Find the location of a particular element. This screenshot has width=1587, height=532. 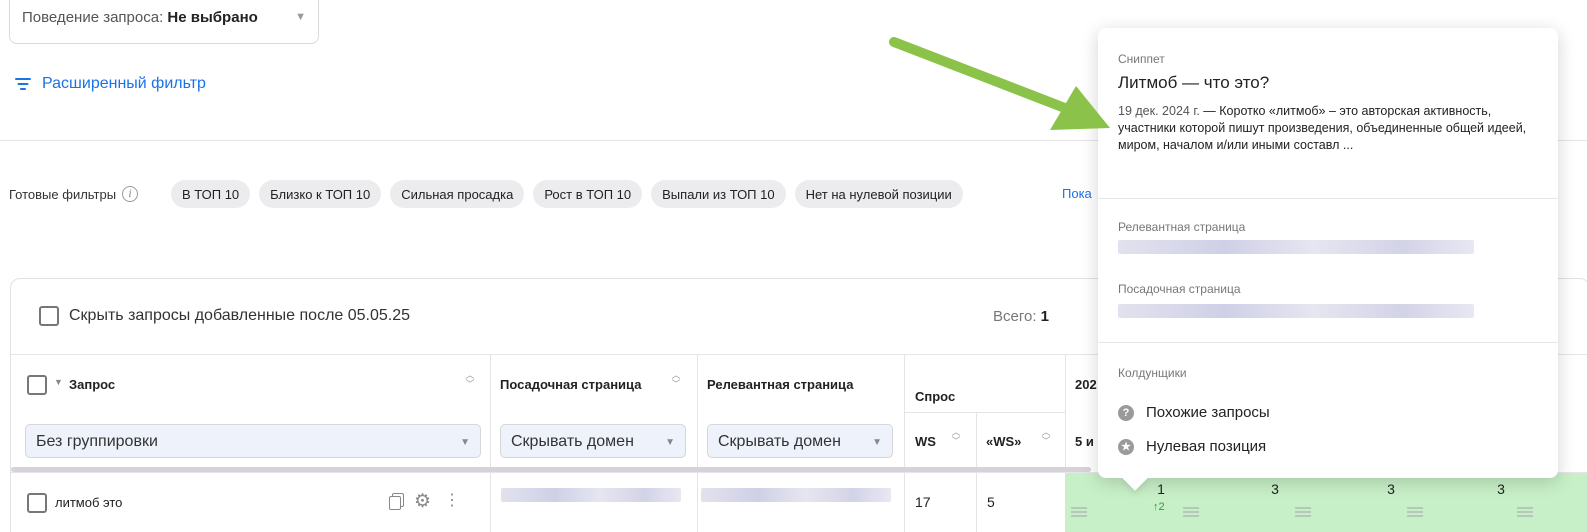

wizard-label: Нулевая позиция is located at coordinates (1206, 446).